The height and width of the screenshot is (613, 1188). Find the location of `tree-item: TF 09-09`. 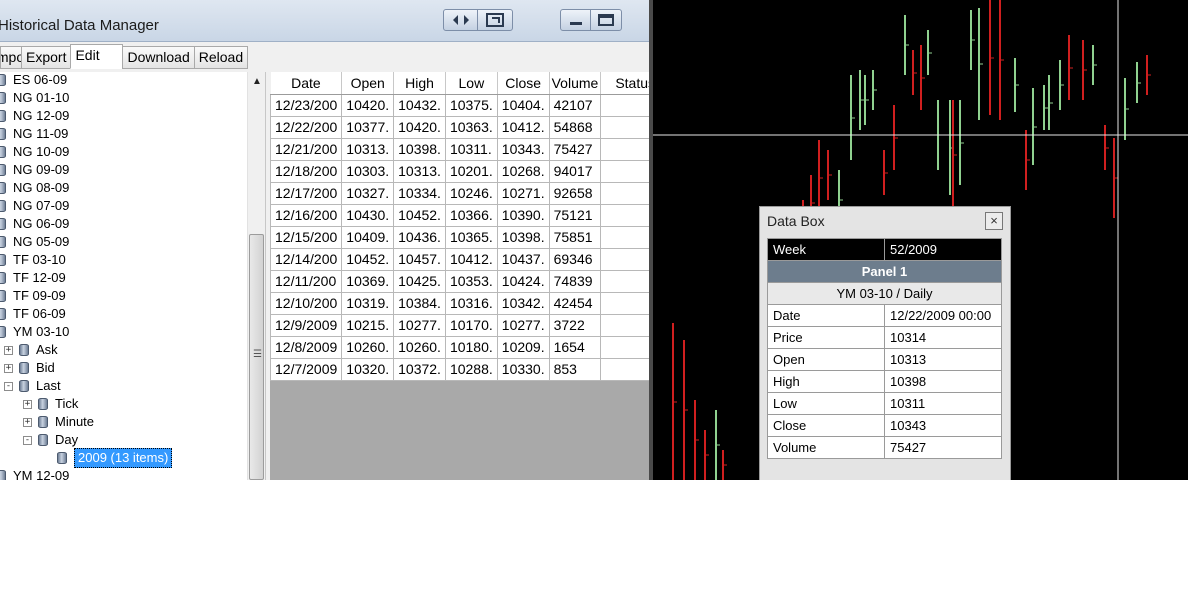

tree-item: TF 09-09 is located at coordinates (33, 296).